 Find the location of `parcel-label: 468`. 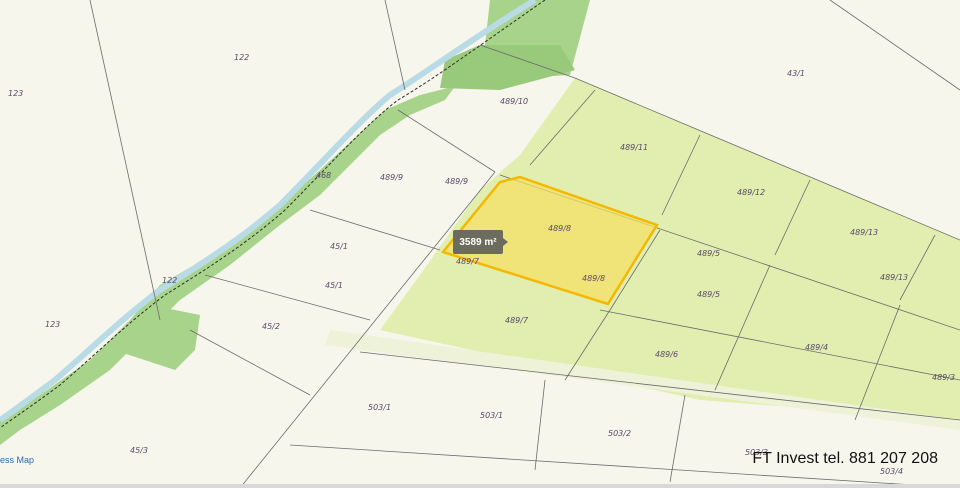

parcel-label: 468 is located at coordinates (323, 175).